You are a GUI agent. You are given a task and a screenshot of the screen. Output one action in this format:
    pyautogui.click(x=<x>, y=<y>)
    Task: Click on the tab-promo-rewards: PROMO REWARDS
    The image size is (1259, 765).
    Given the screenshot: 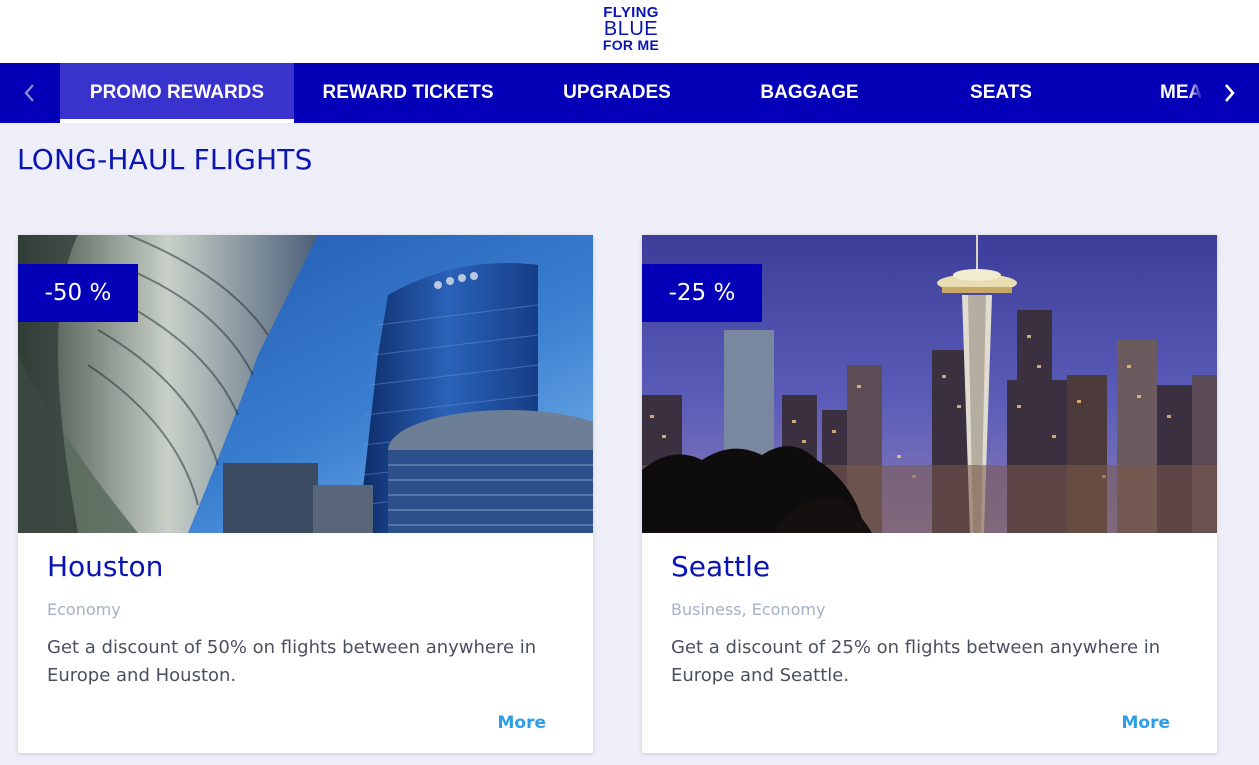 What is the action you would take?
    pyautogui.click(x=177, y=93)
    